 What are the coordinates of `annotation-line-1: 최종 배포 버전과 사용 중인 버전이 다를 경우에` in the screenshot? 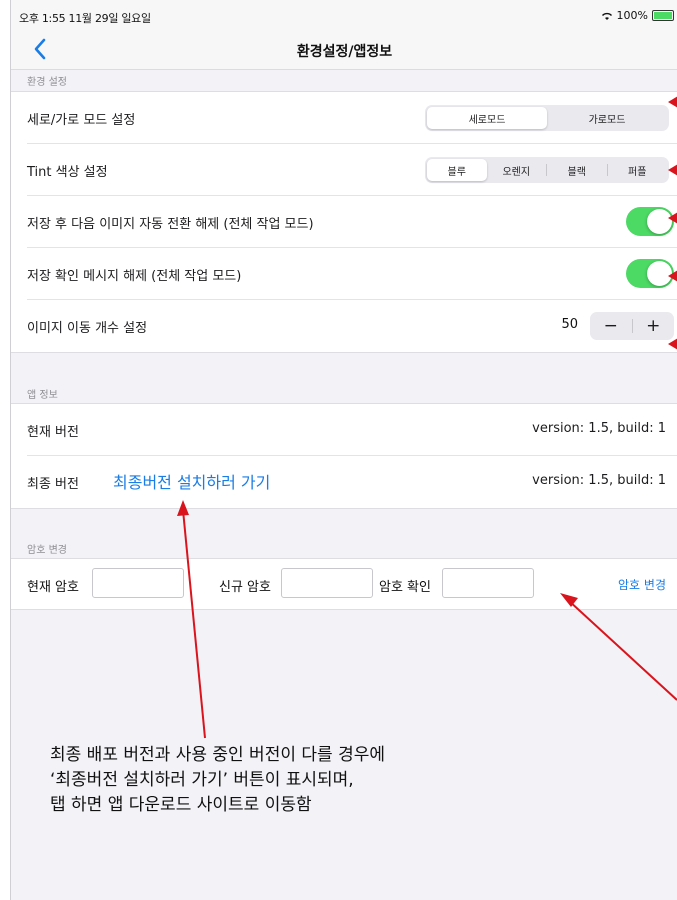 It's located at (217, 755).